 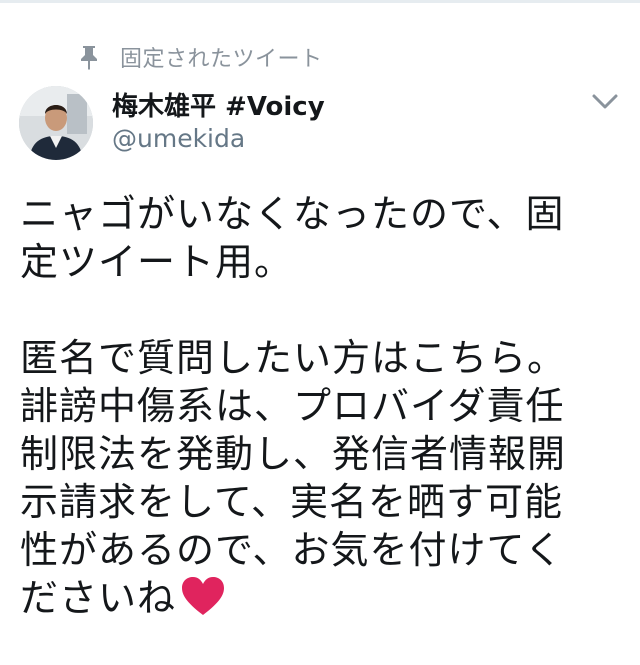 I want to click on tweet-line: 示請求をして、実名を晒す可能, so click(x=291, y=502).